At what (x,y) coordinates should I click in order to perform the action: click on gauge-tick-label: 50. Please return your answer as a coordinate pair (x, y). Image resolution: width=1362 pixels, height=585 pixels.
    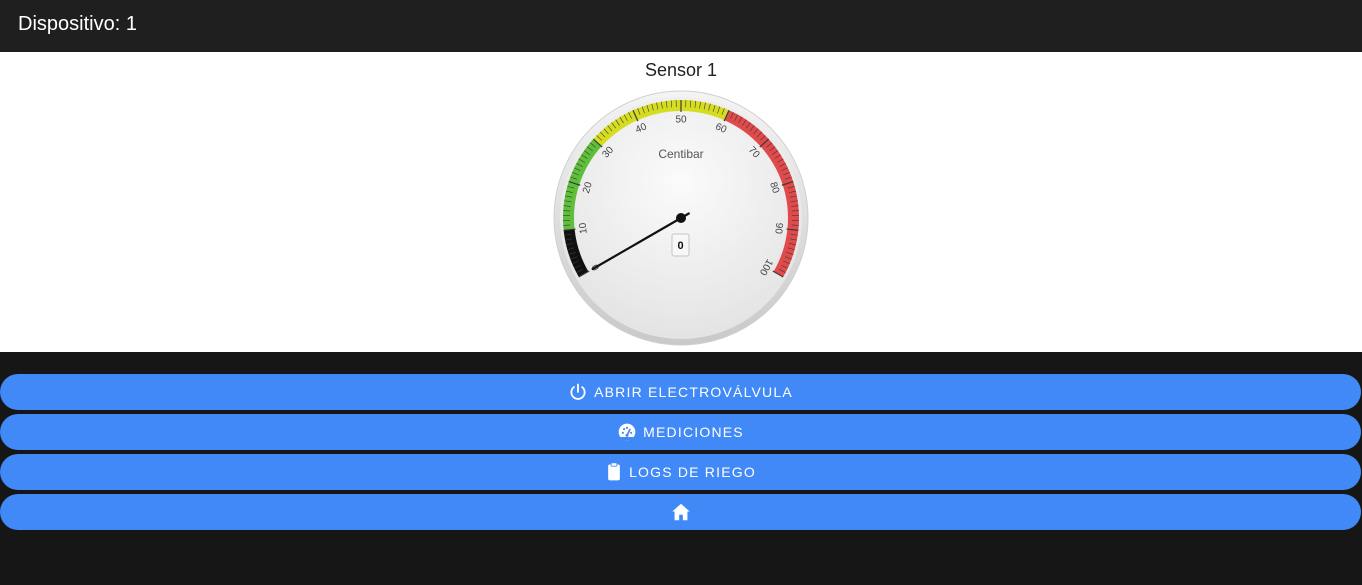
    Looking at the image, I should click on (681, 120).